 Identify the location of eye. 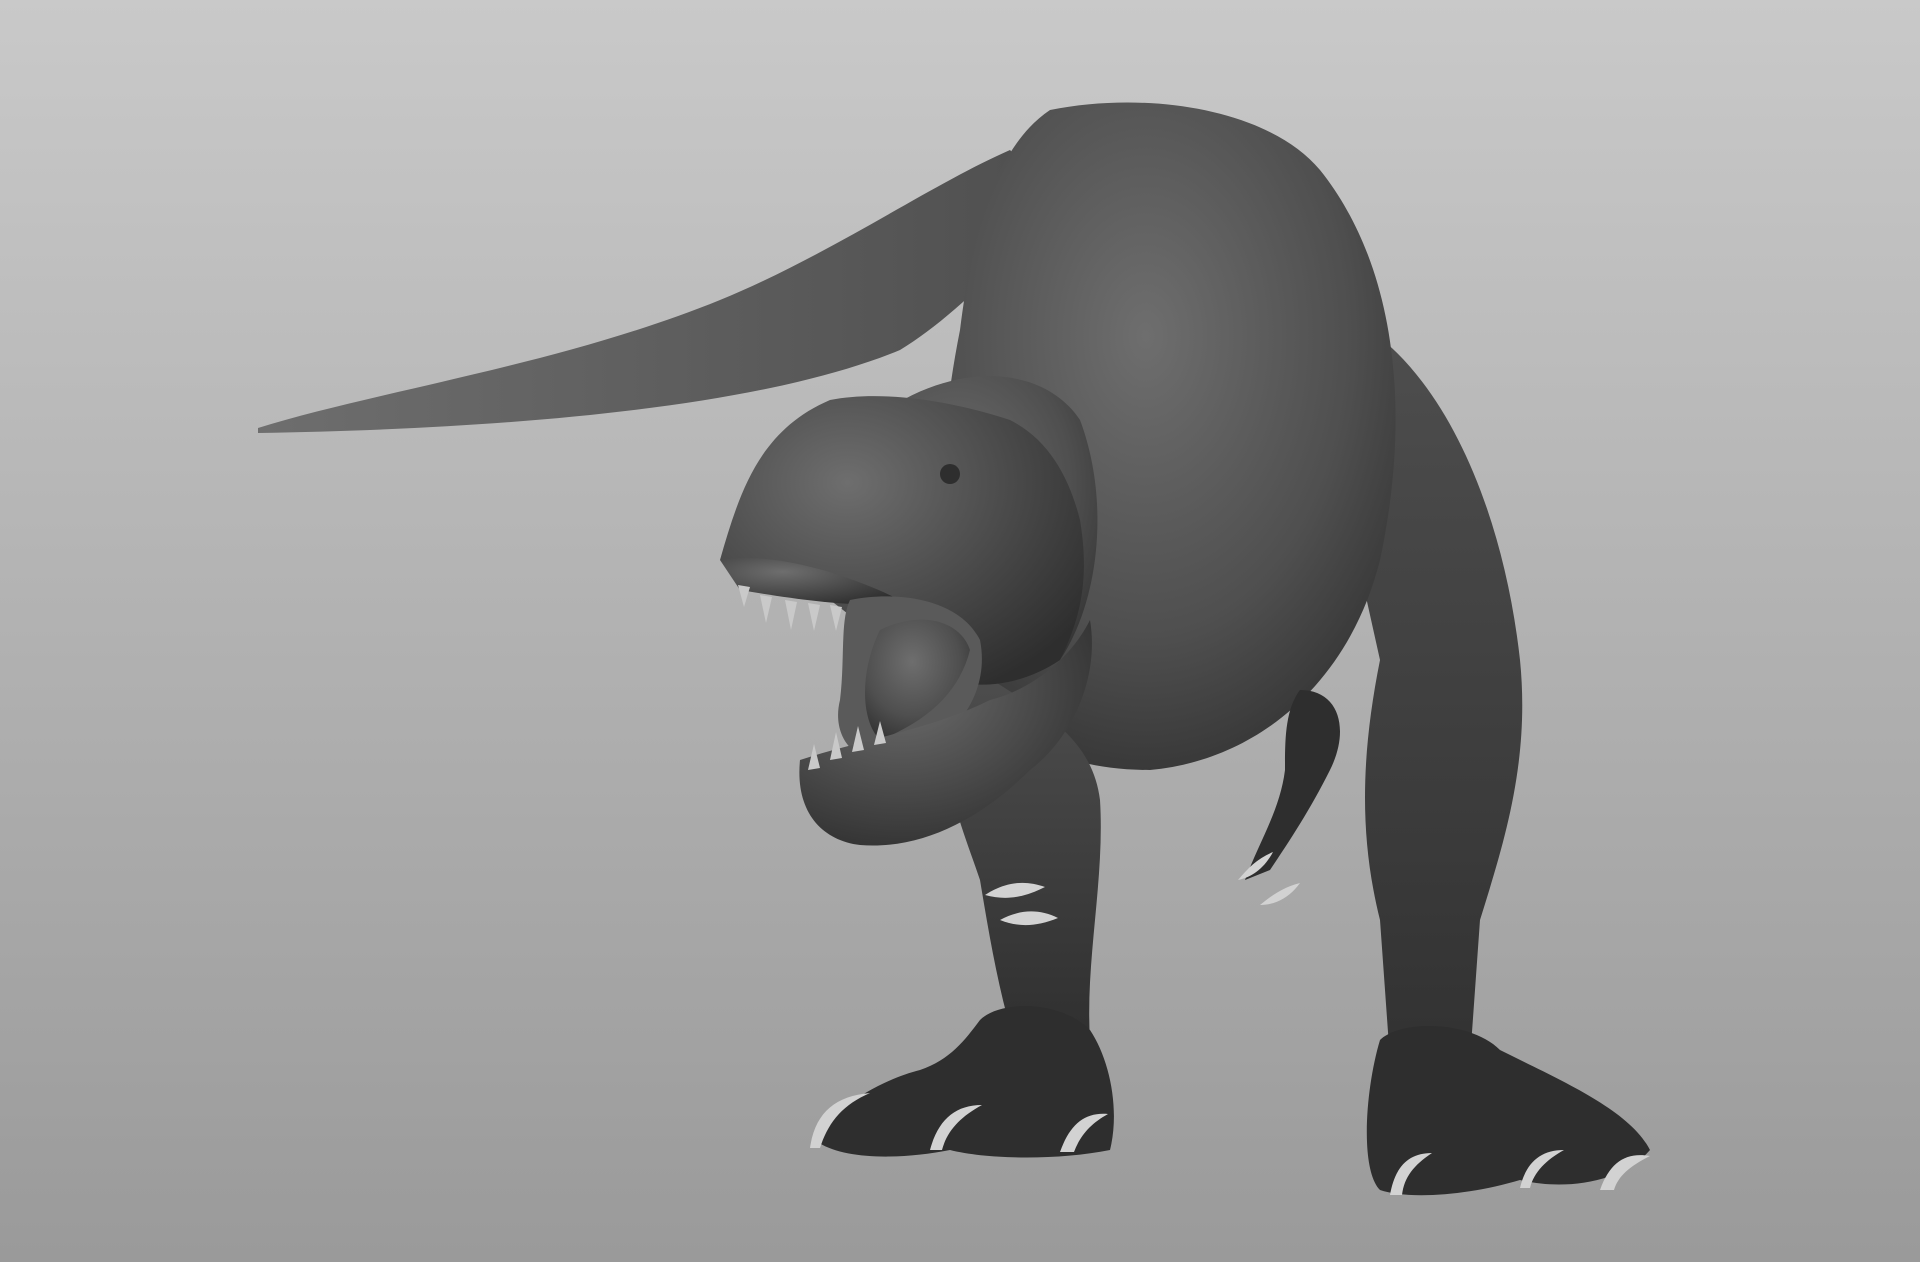
(950, 474).